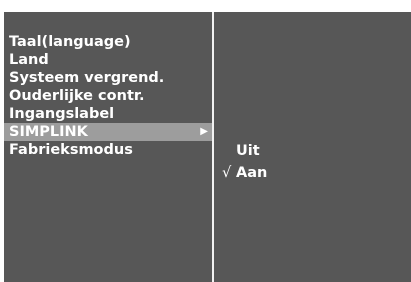 The image size is (411, 282). Describe the element at coordinates (204, 131) in the screenshot. I see `submenu-arrow-icon: ▶` at that location.